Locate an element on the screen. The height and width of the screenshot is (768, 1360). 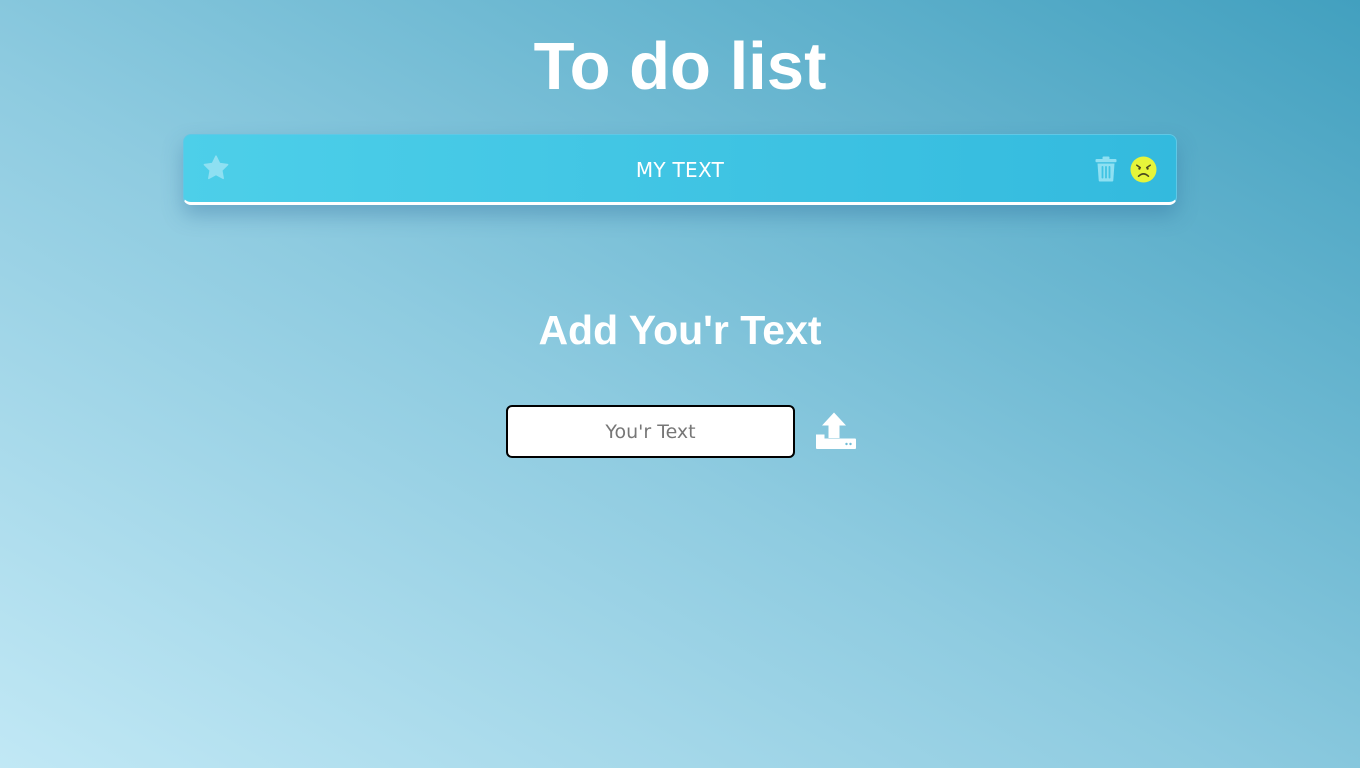
todo-item-text: MY TEXT is located at coordinates (680, 170).